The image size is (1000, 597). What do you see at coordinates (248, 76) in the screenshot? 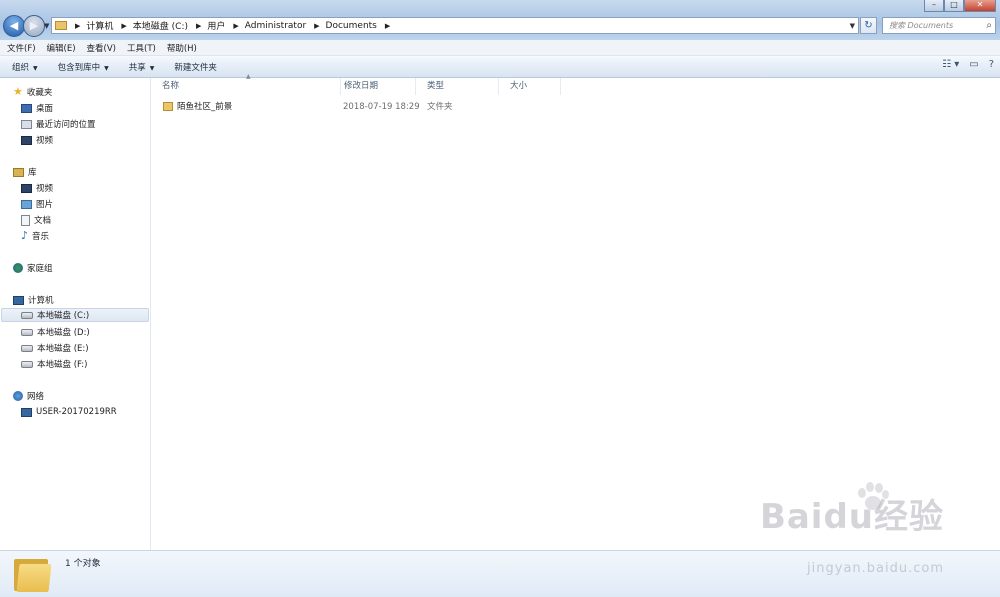
I see `sort-up-icon: ▲` at bounding box center [248, 76].